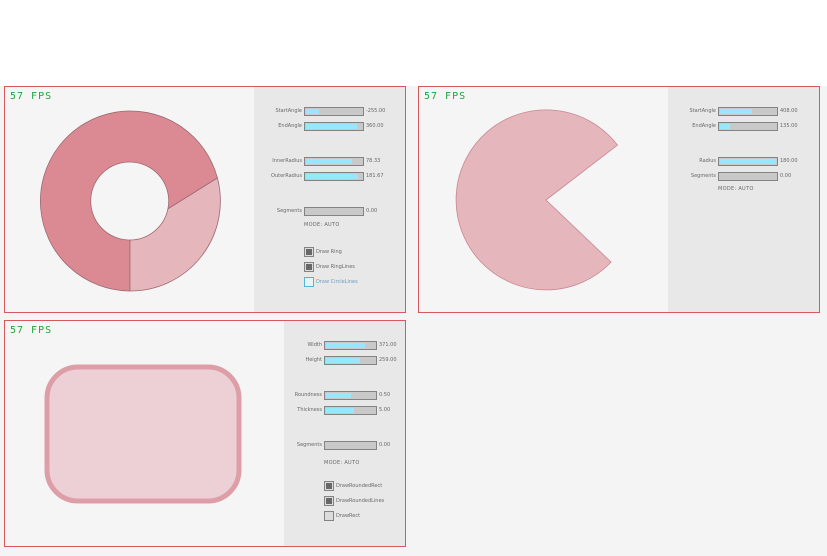  What do you see at coordinates (385, 395) in the screenshot?
I see `slider-value: 0.50` at bounding box center [385, 395].